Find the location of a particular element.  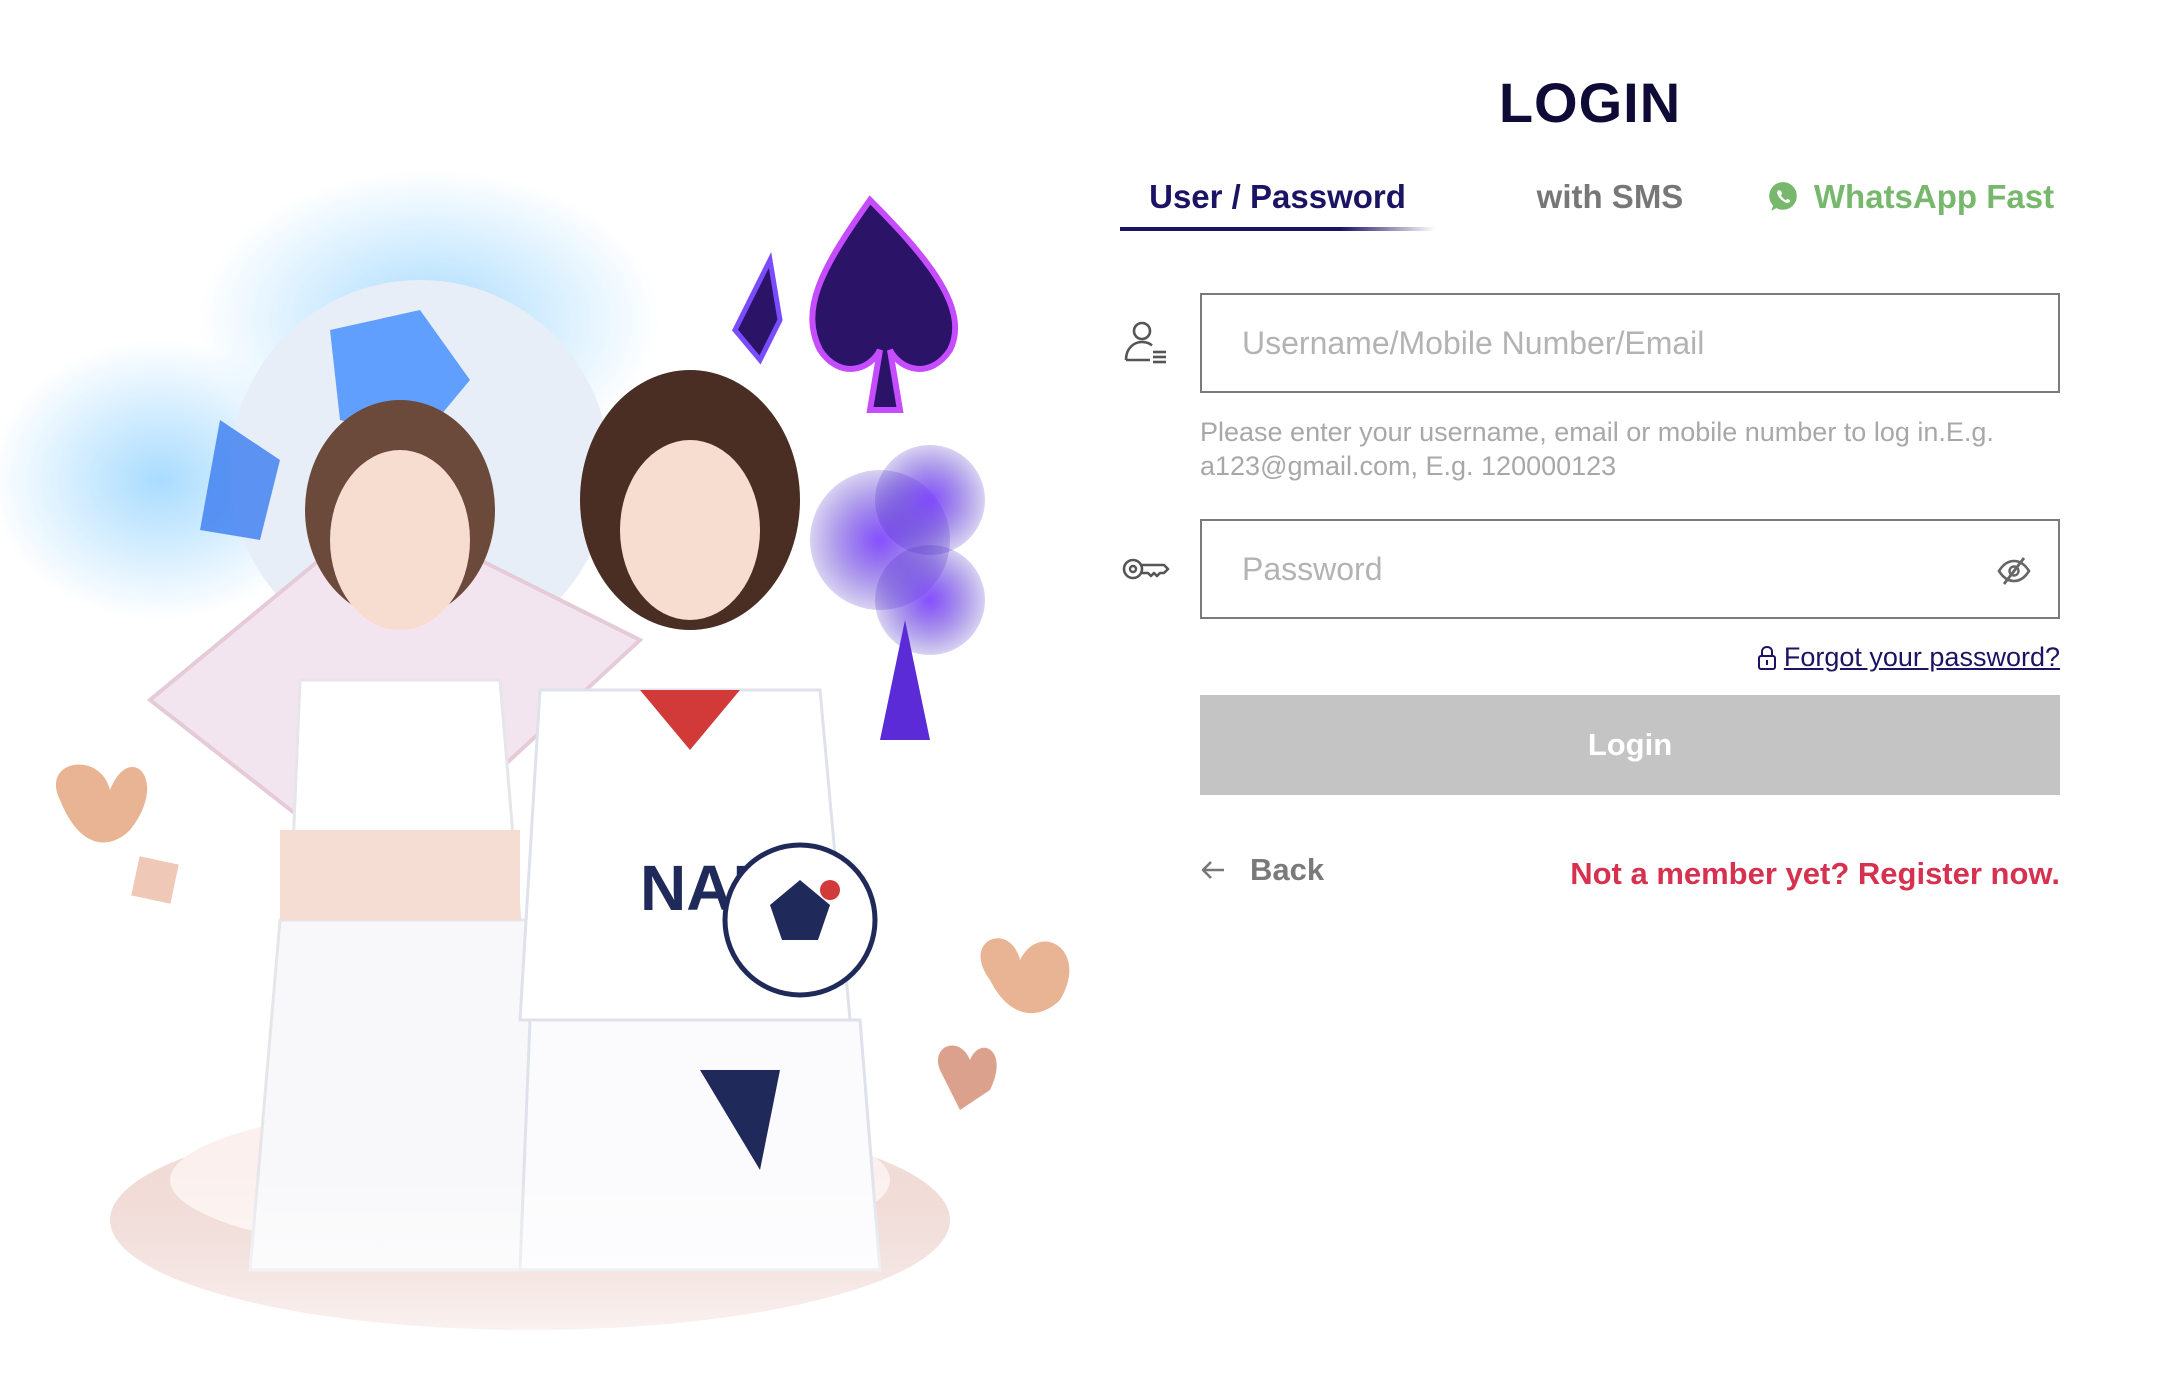

eye-slash-icon is located at coordinates (2014, 571).